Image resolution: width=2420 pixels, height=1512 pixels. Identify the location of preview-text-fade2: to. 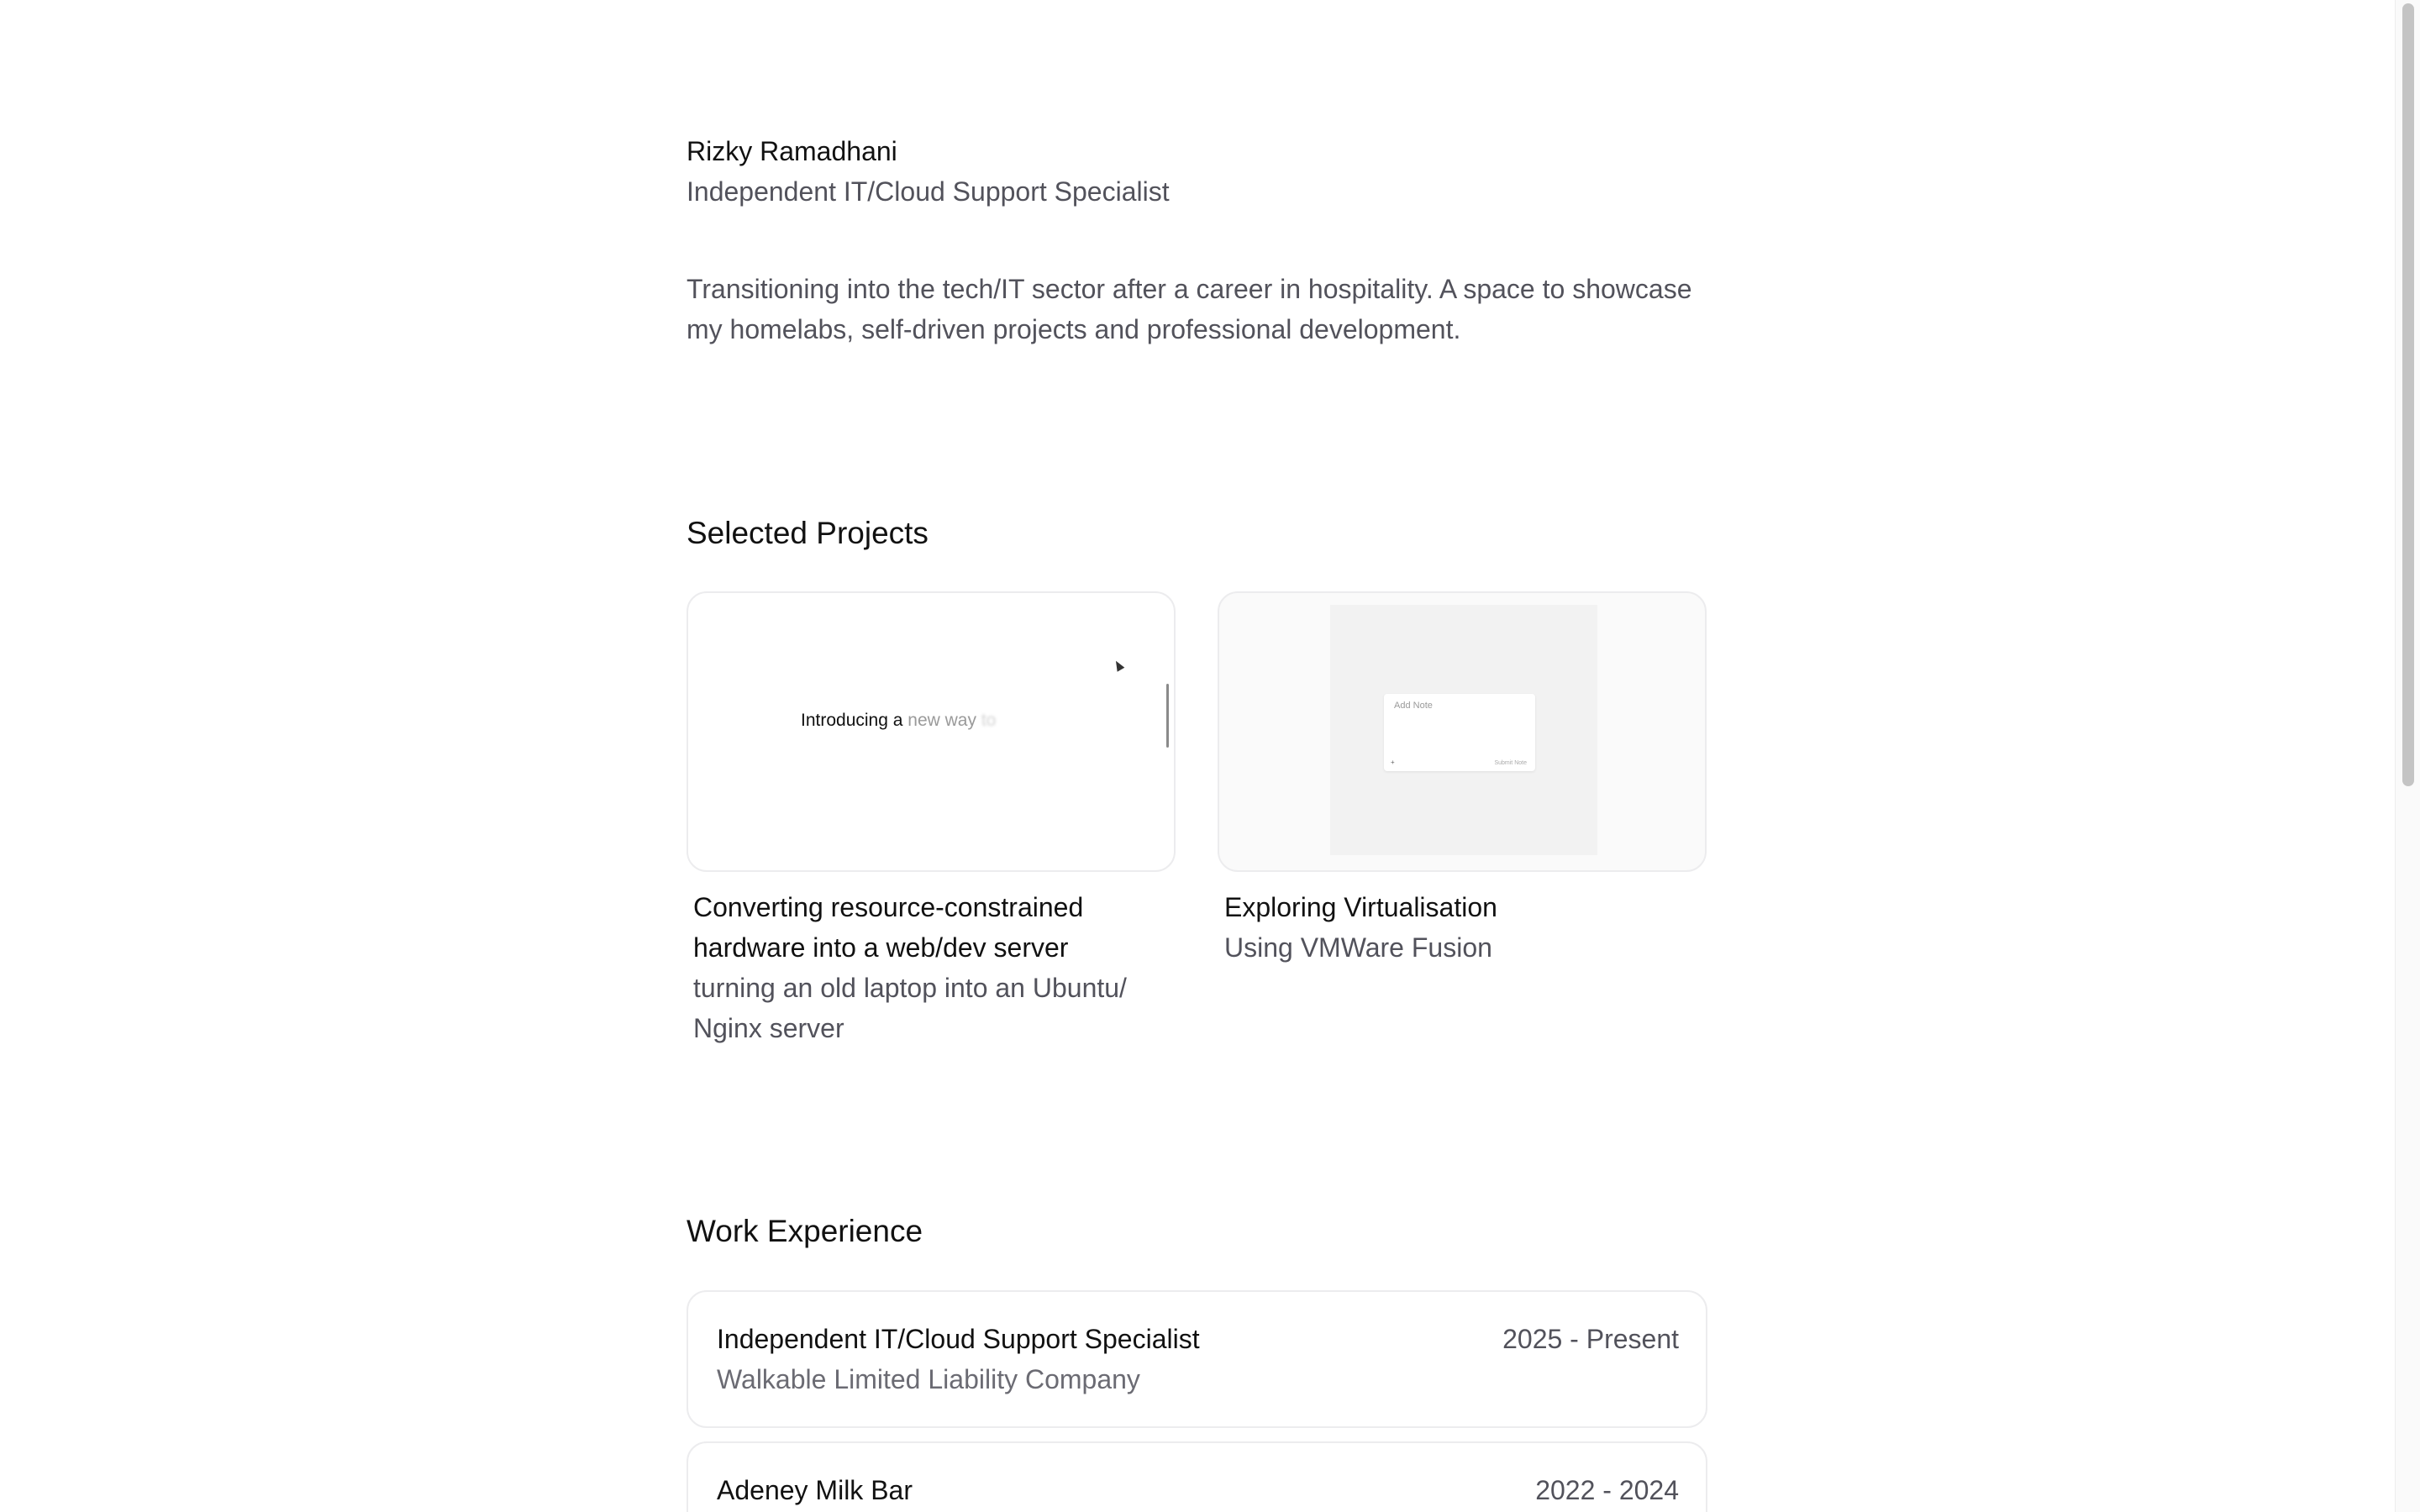
(989, 720).